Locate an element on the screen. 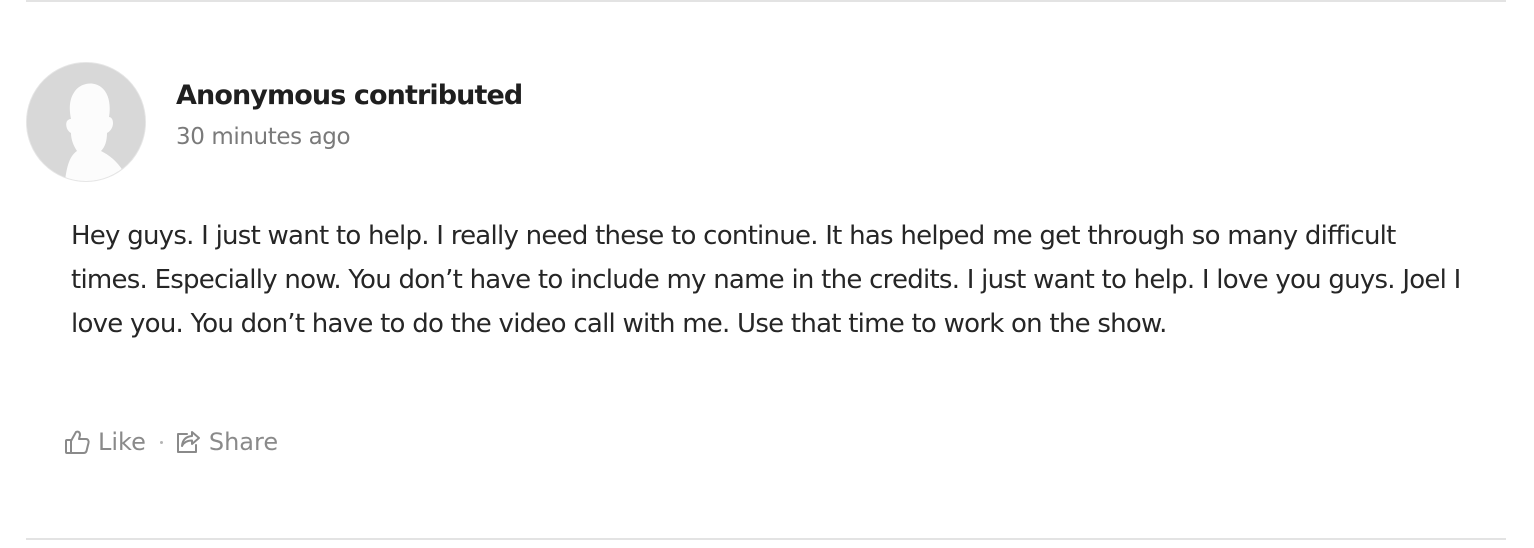  thumbs-up-icon is located at coordinates (77, 442).